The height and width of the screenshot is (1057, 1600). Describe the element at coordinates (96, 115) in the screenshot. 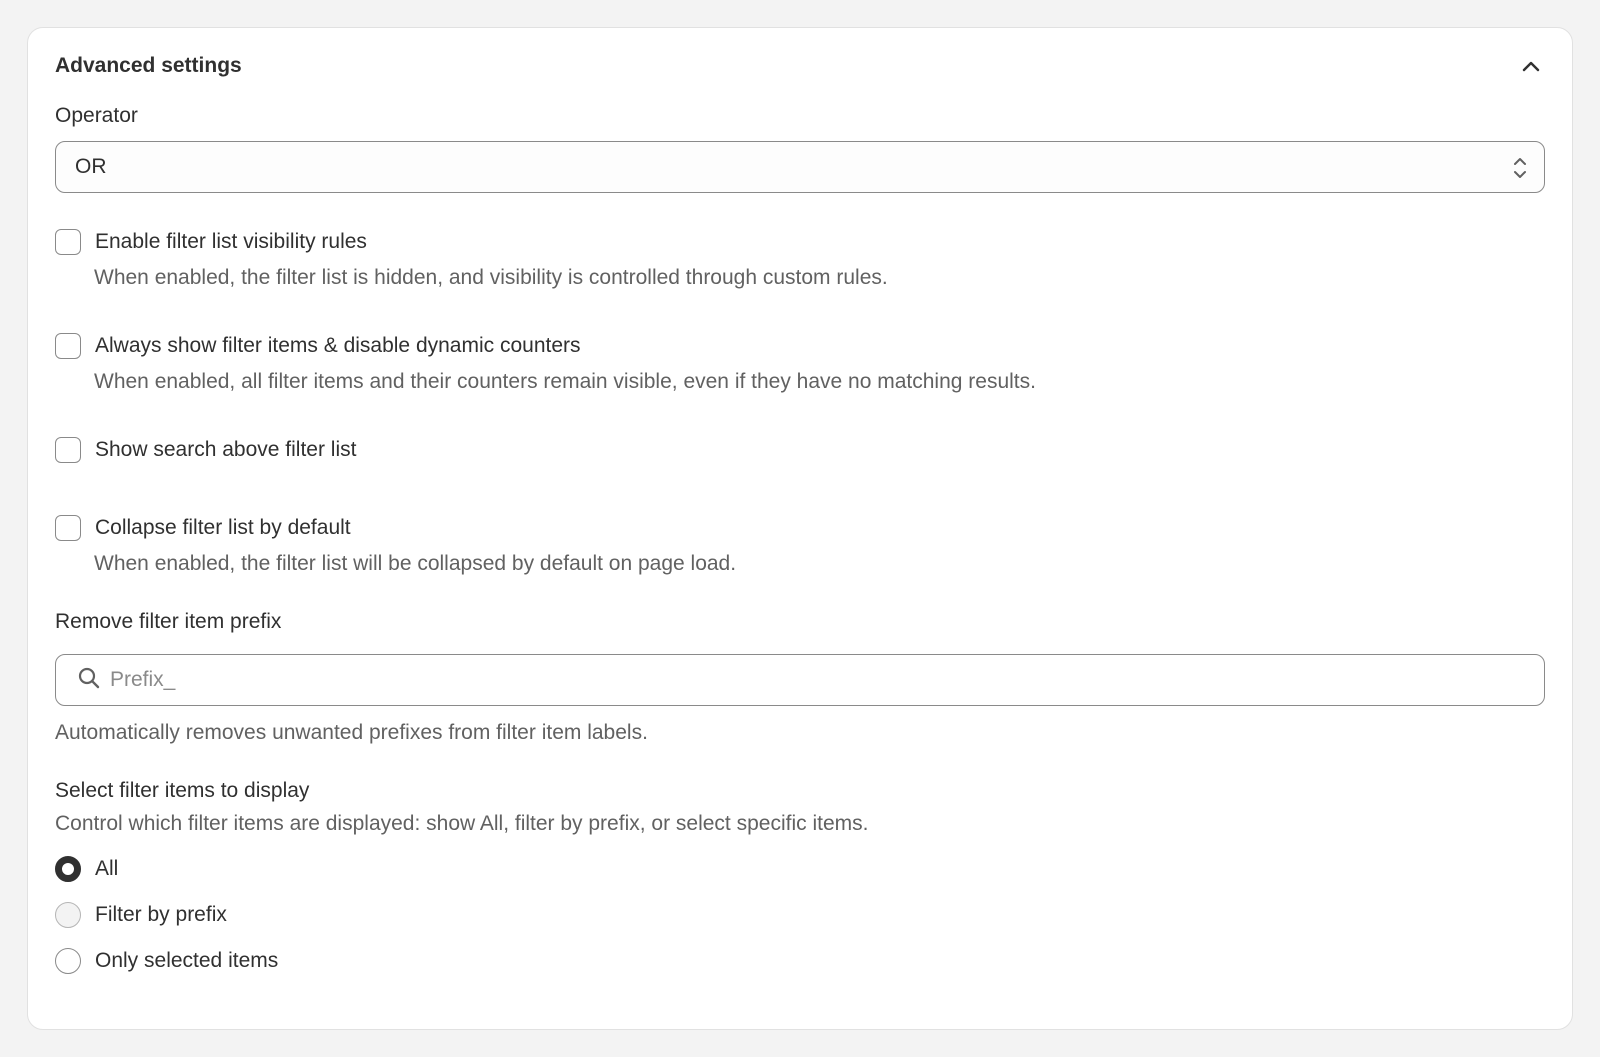

I see `operator-label: Operator` at that location.